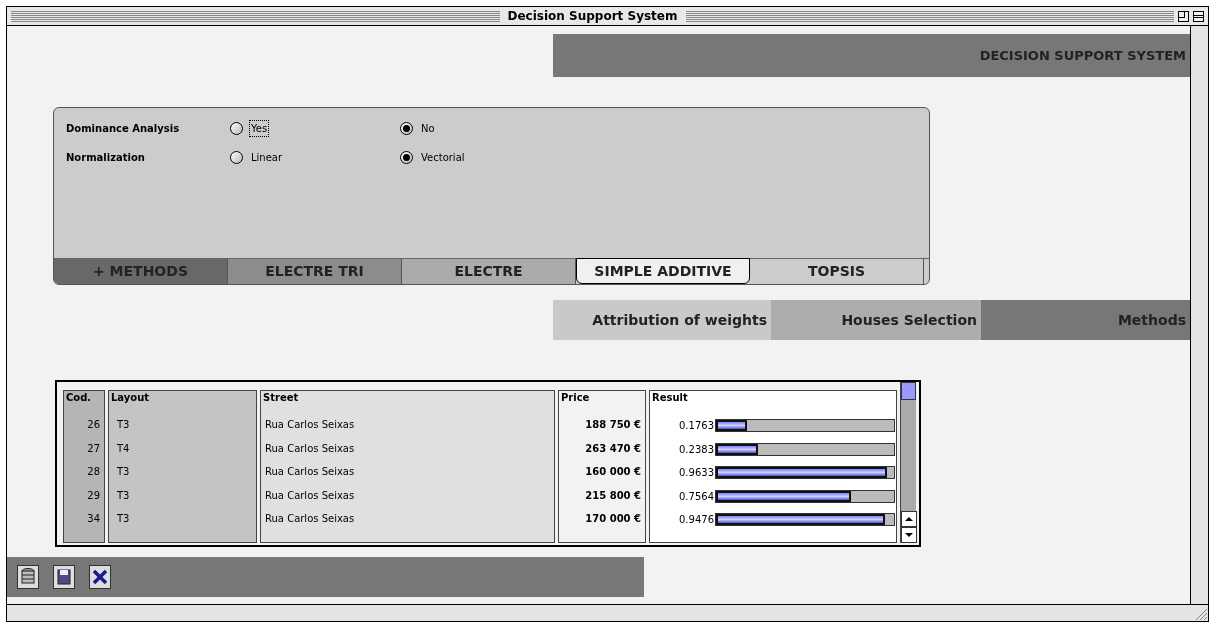  Describe the element at coordinates (613, 519) in the screenshot. I see `table-cell-text: 170 000 €` at that location.